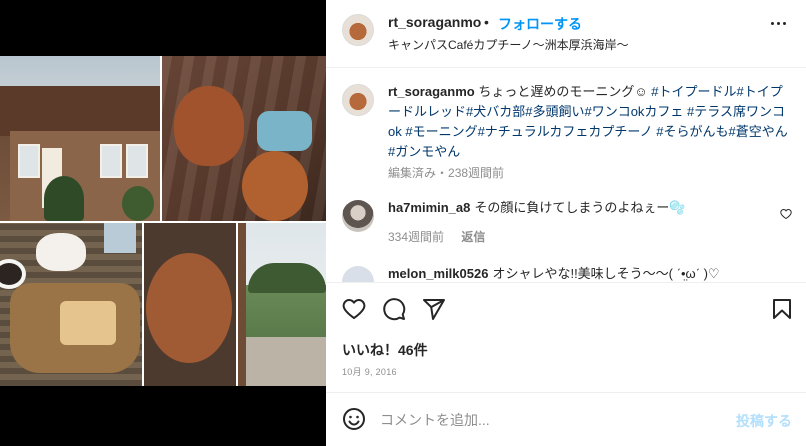 Image resolution: width=806 pixels, height=446 pixels. I want to click on comment-meta: 334週間前 返信, so click(443, 236).